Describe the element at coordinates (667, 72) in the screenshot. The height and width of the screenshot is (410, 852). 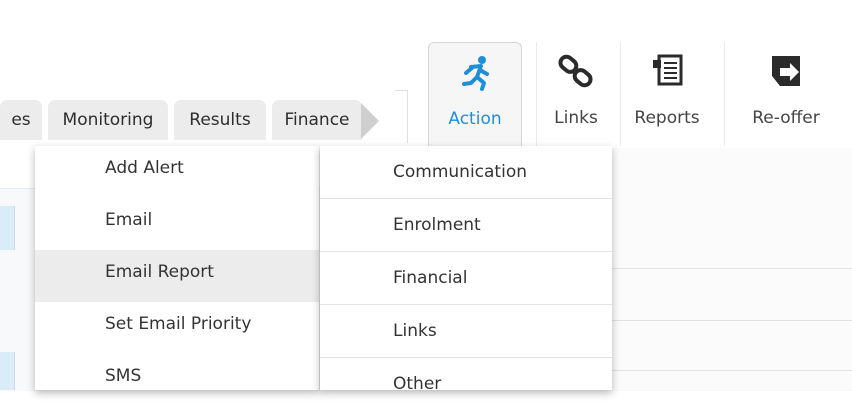
I see `report-document-icon` at that location.